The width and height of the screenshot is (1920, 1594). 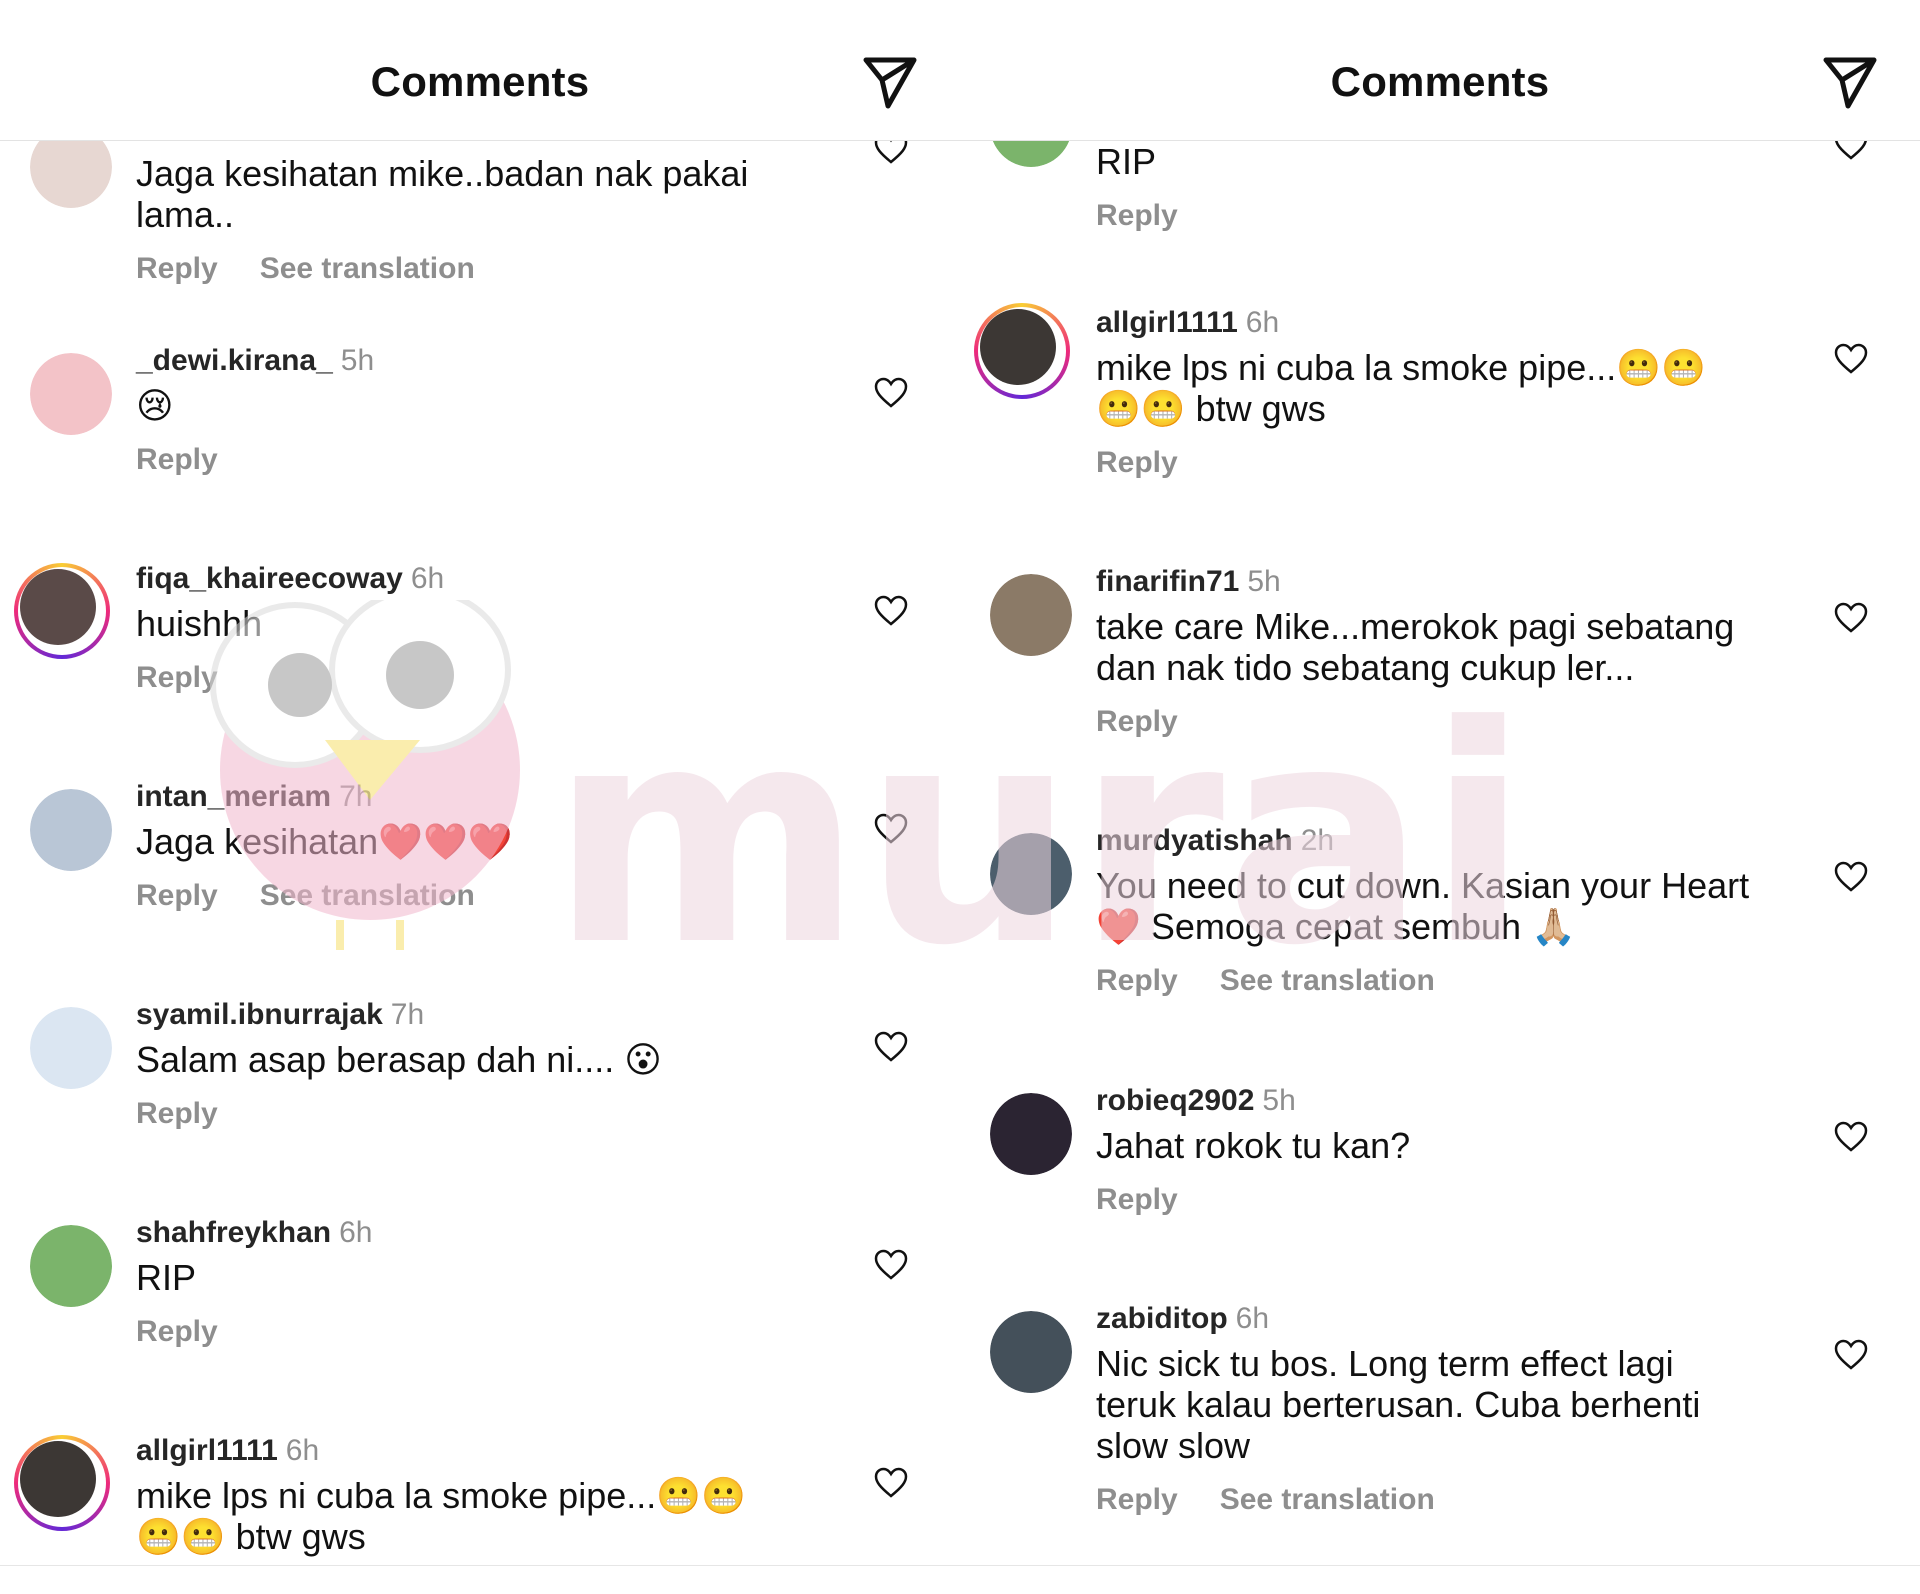 What do you see at coordinates (1194, 840) in the screenshot?
I see `comment-username: murdyatishah` at bounding box center [1194, 840].